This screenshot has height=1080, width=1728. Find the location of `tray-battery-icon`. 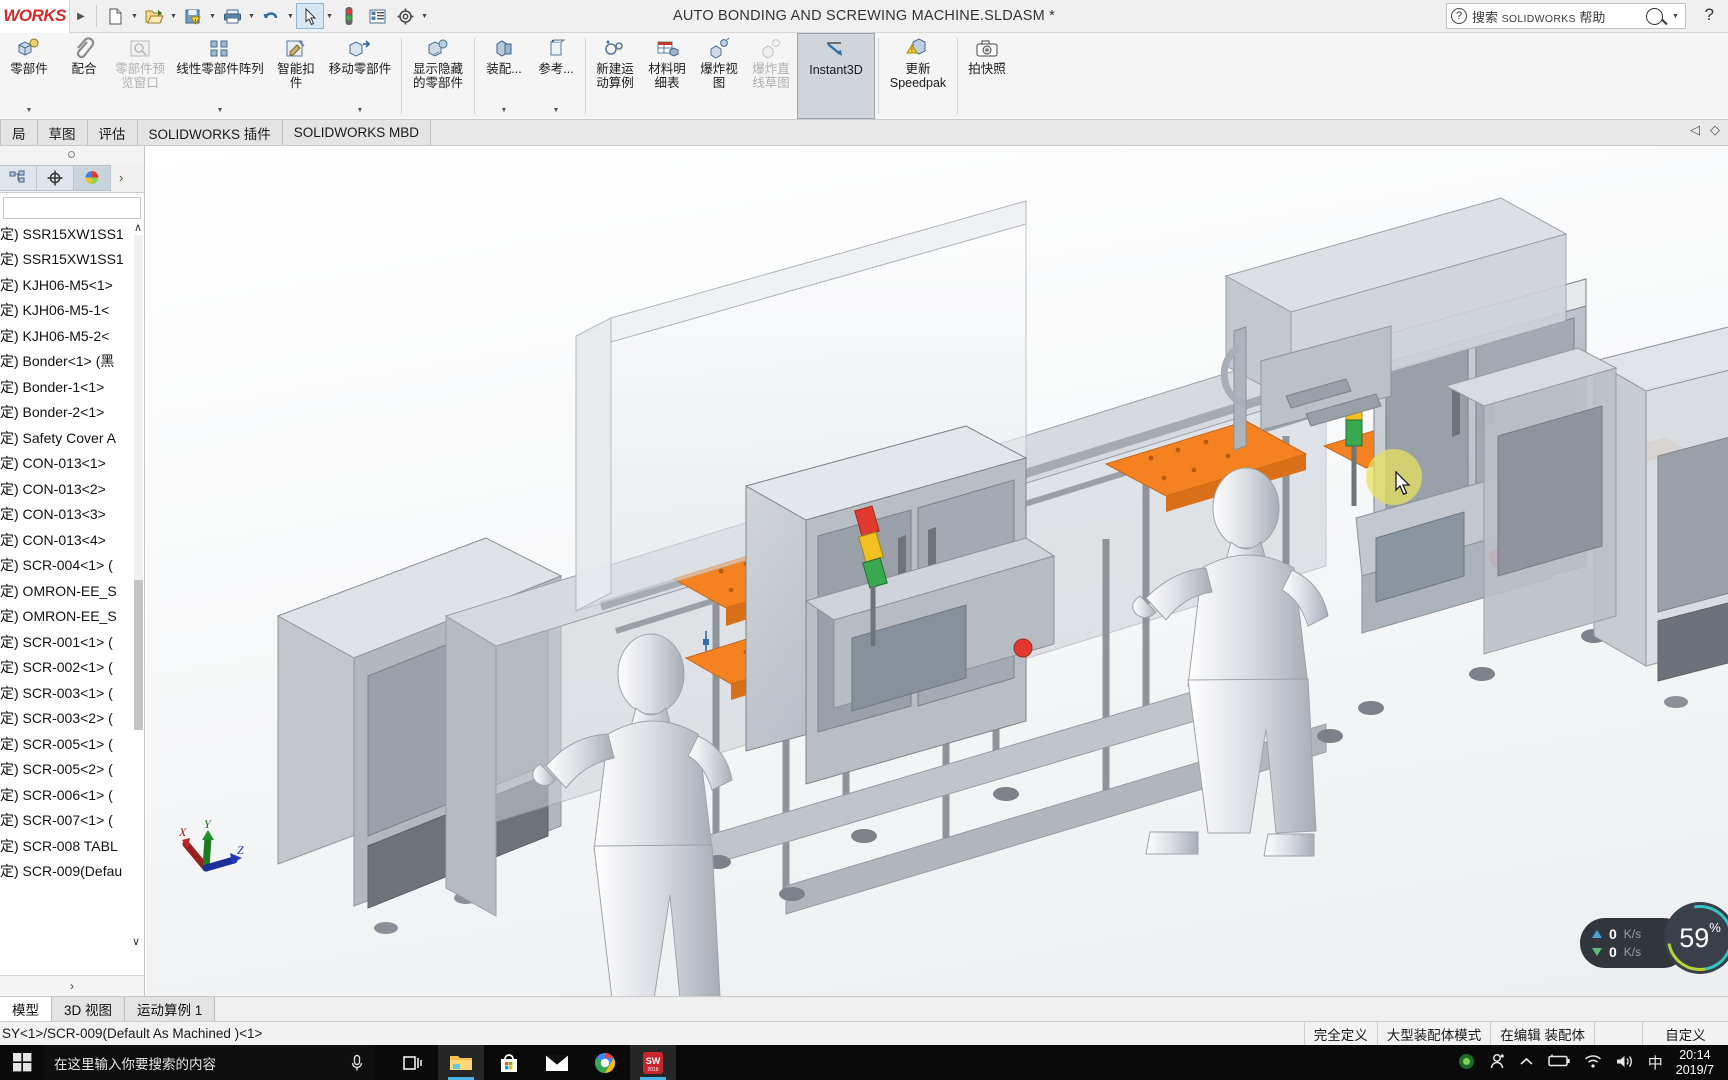

tray-battery-icon is located at coordinates (1559, 1062).